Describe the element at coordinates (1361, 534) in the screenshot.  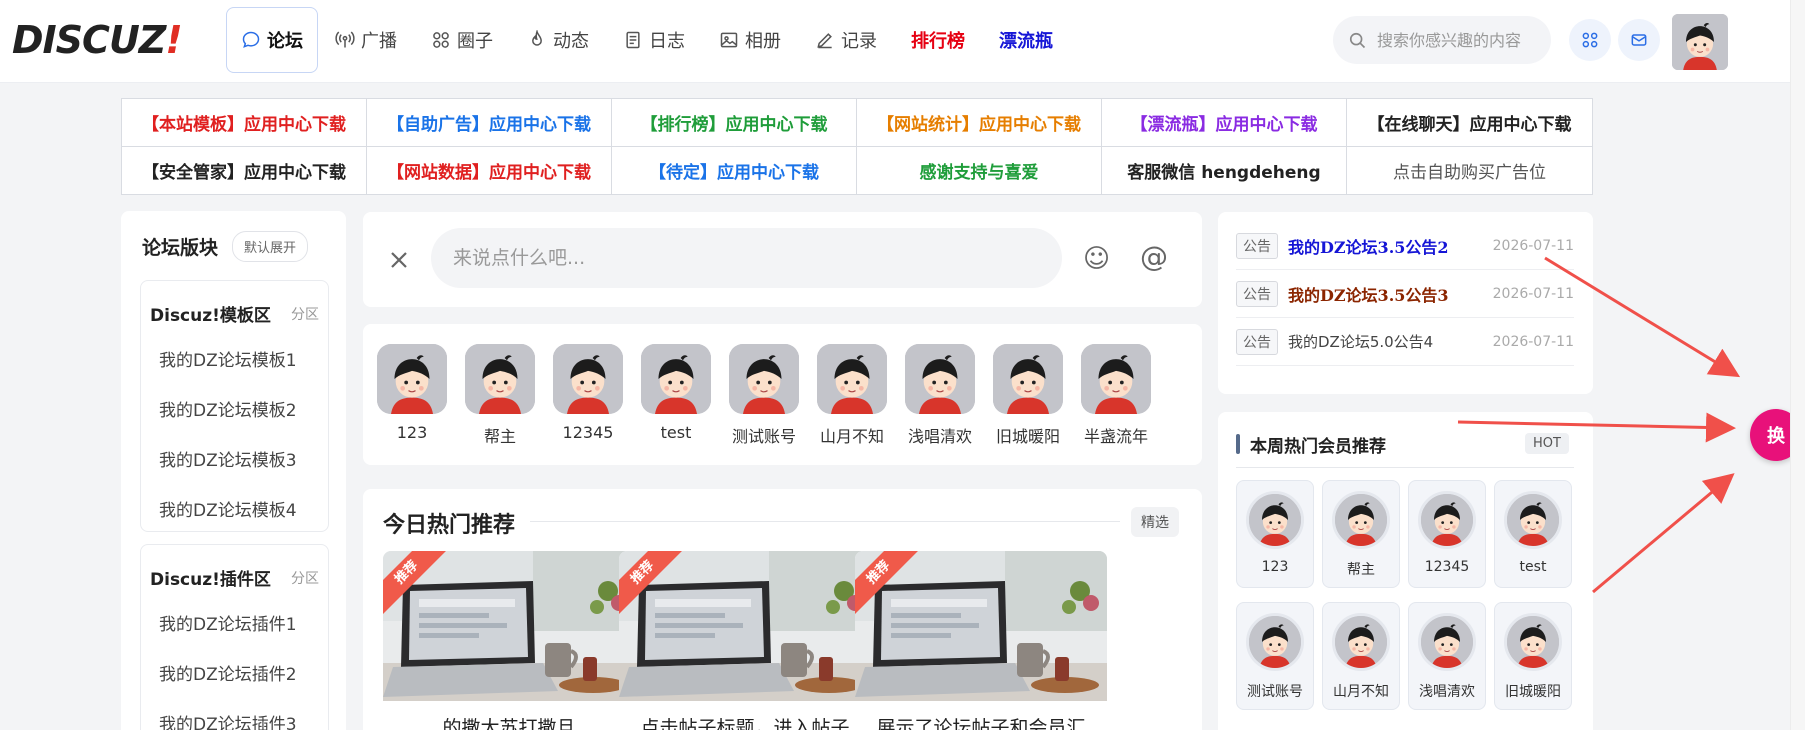
I see `weekly-member-card: 帮主` at that location.